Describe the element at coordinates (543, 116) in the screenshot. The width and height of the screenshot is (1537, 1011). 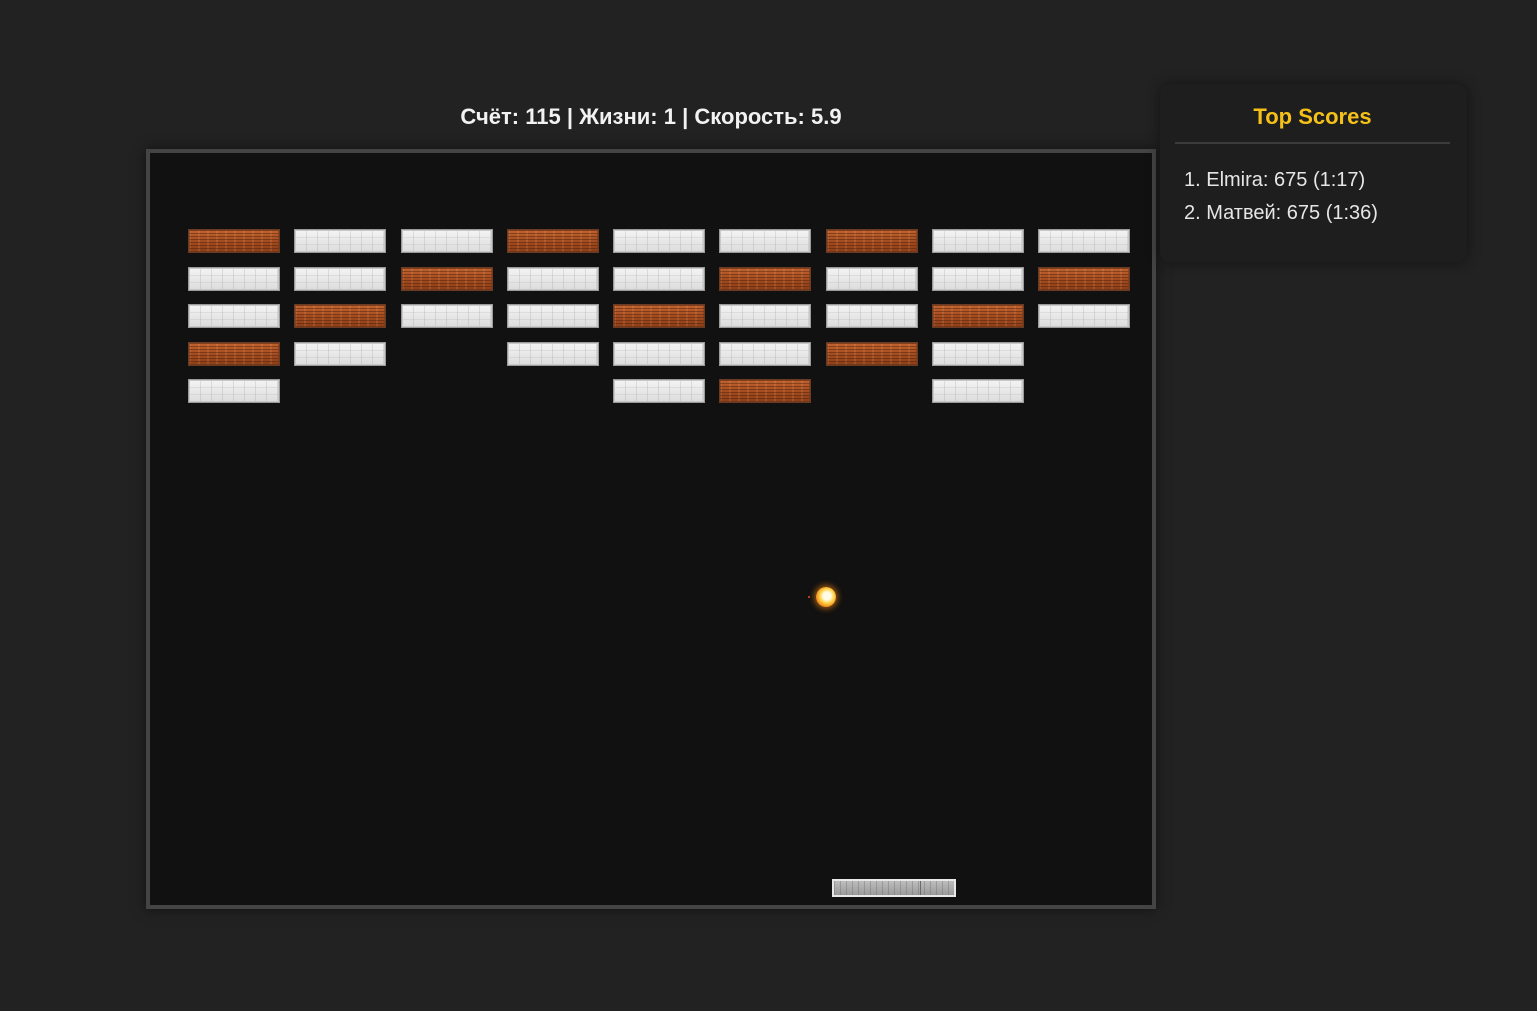
I see `score-value: 115` at that location.